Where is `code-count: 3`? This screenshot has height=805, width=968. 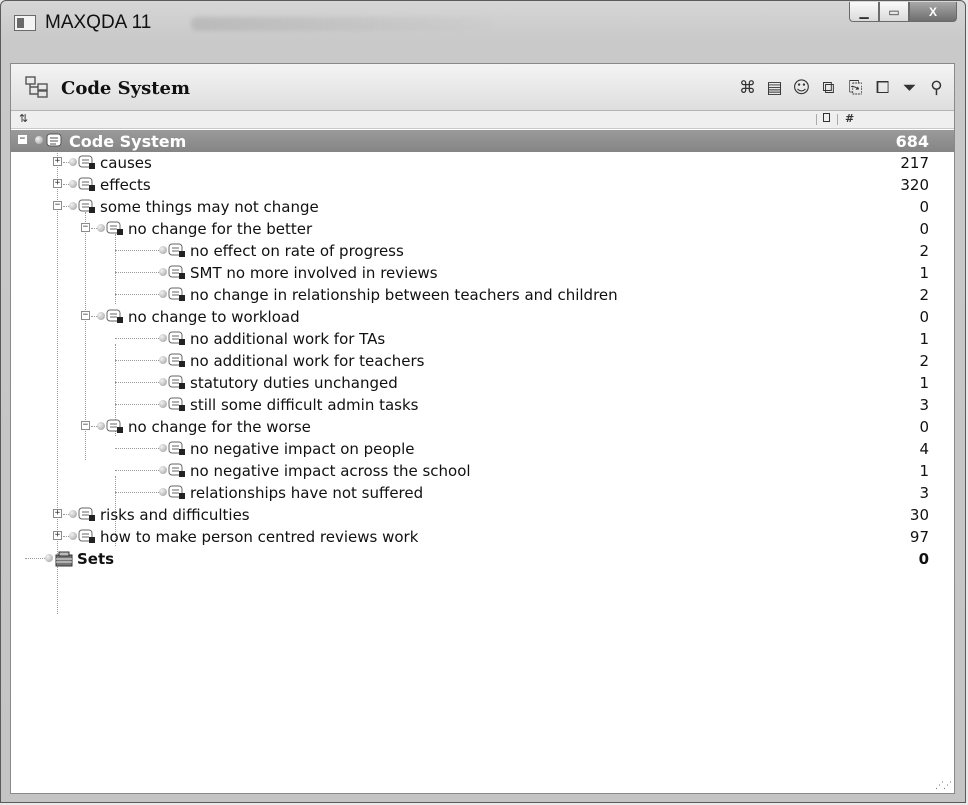 code-count: 3 is located at coordinates (924, 493).